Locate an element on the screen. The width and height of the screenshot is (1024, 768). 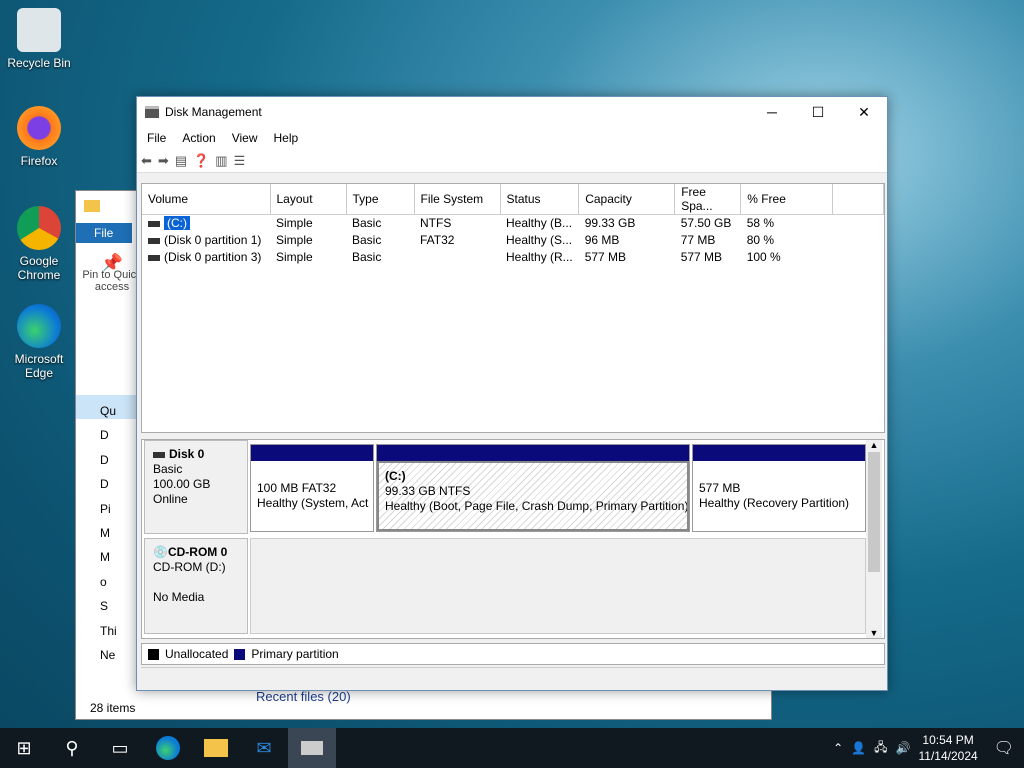
toolbar: ⬅ ➡ ▤ ❓ ▥ ☰ is located at coordinates (512, 161).